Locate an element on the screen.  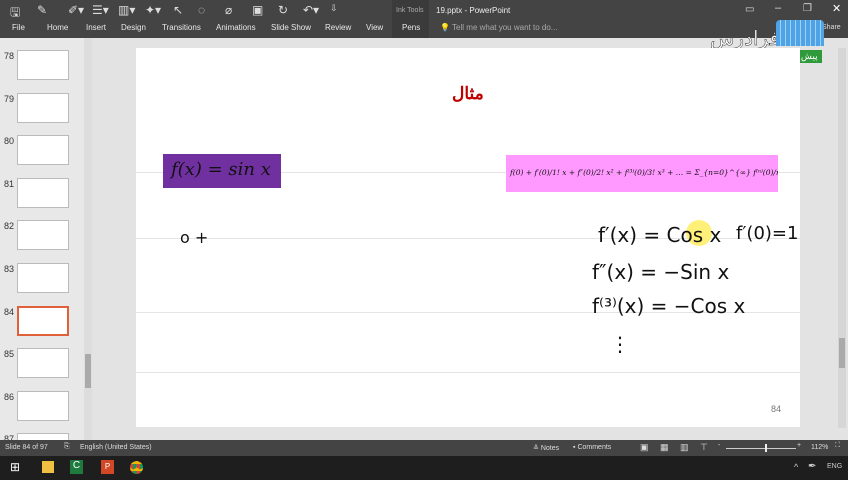
minimize-icon: – is located at coordinates (778, 8).